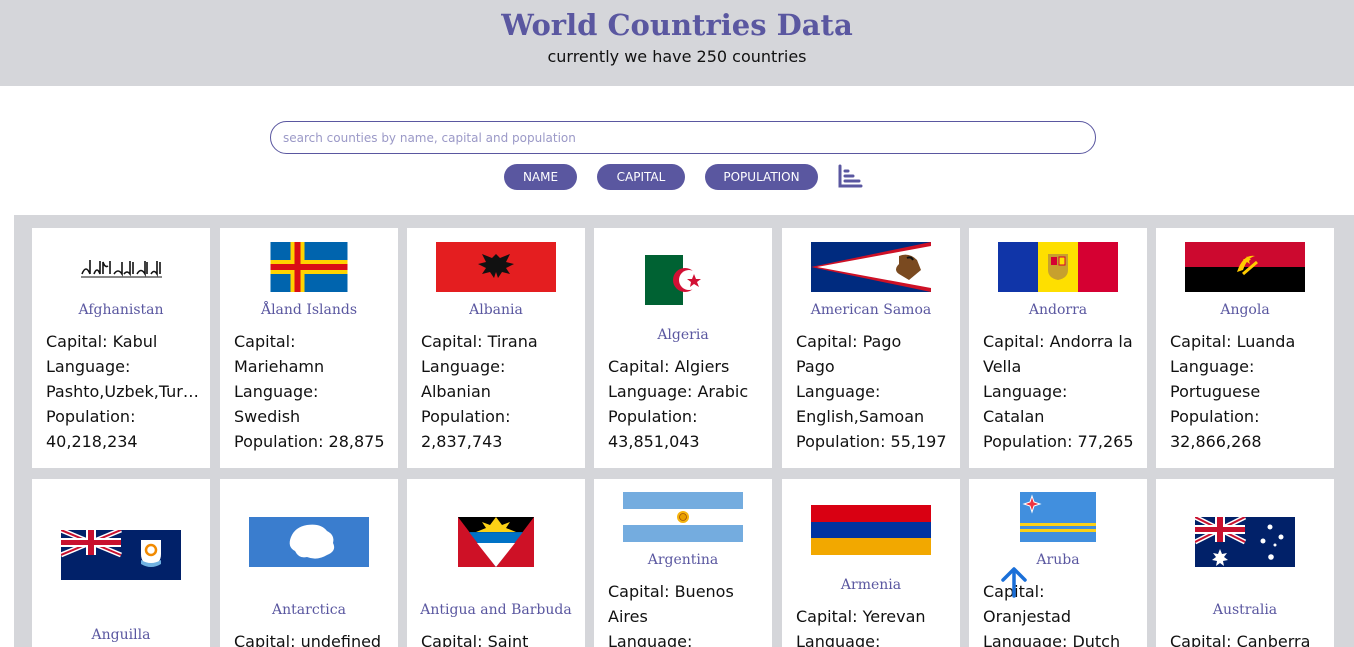  I want to click on population-value: 40,218,234, so click(92, 441).